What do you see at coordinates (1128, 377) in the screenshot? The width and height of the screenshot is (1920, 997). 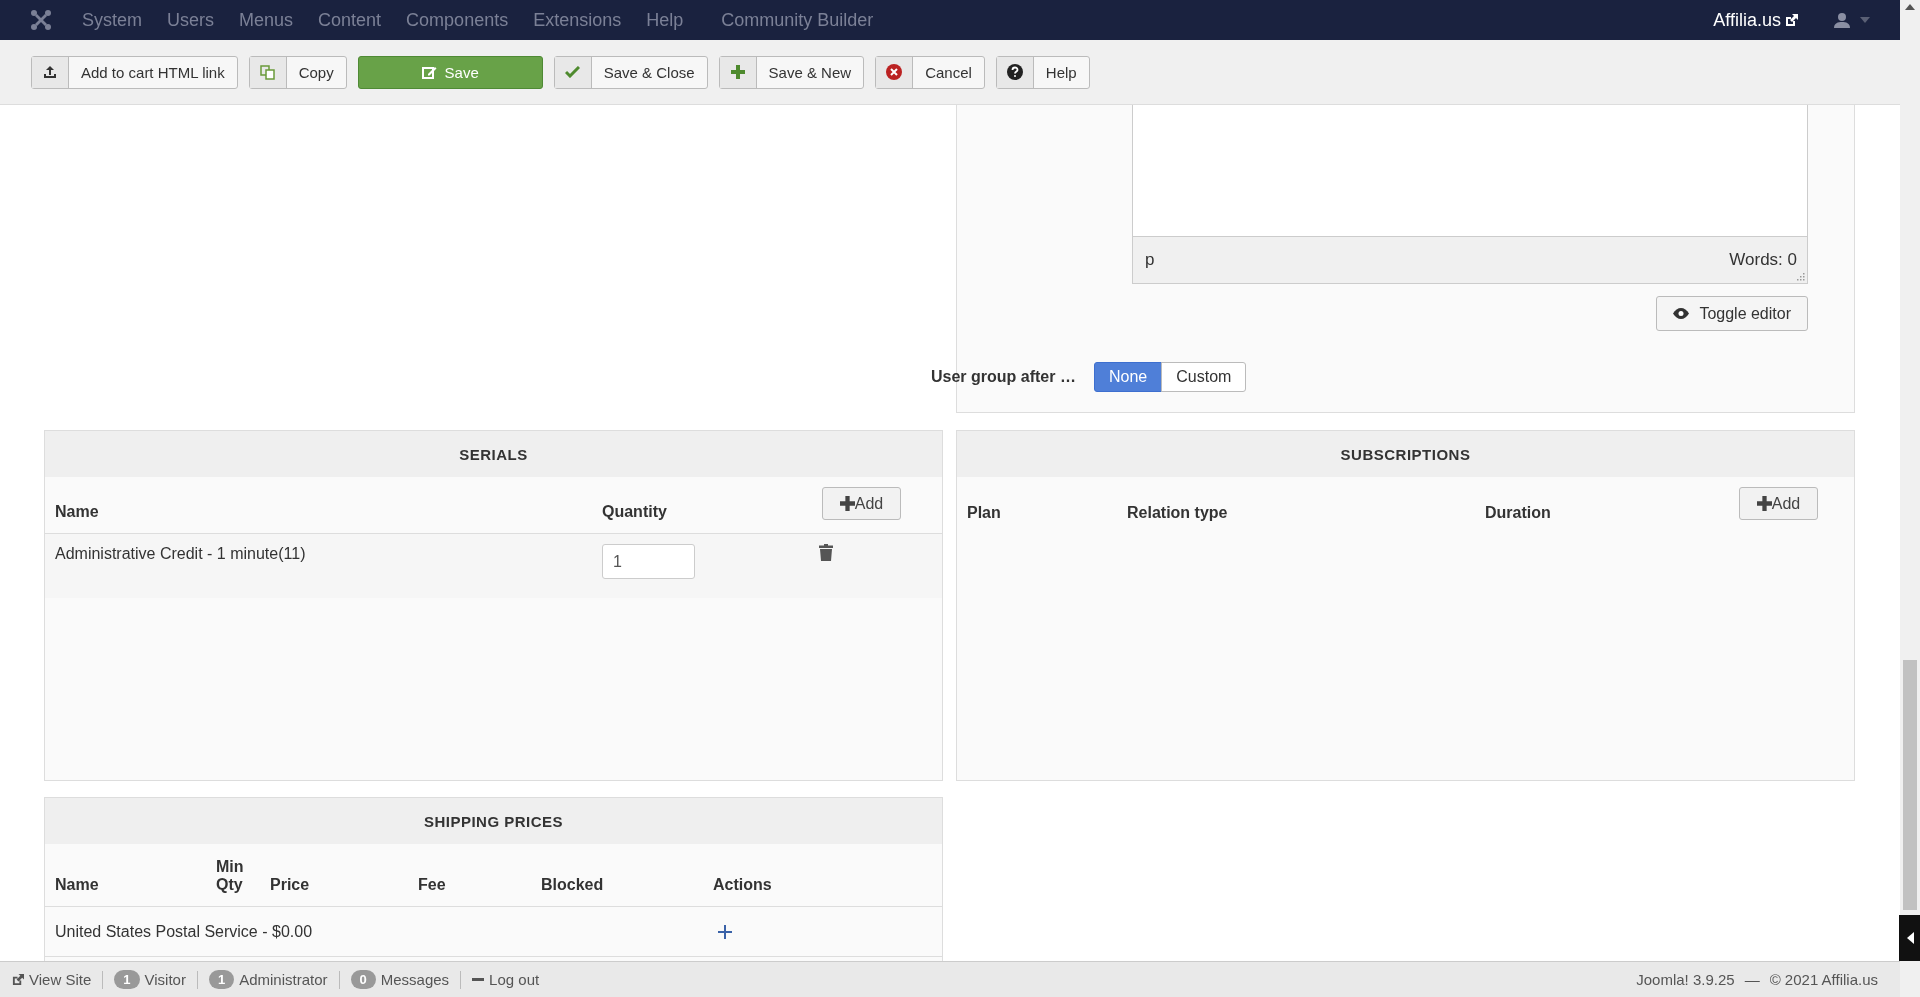 I see `toggle-option: None` at bounding box center [1128, 377].